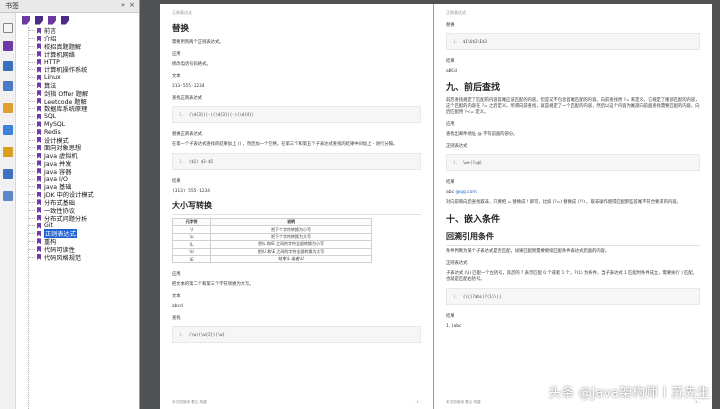 The width and height of the screenshot is (720, 409). I want to click on table-header: 元字符, so click(191, 222).